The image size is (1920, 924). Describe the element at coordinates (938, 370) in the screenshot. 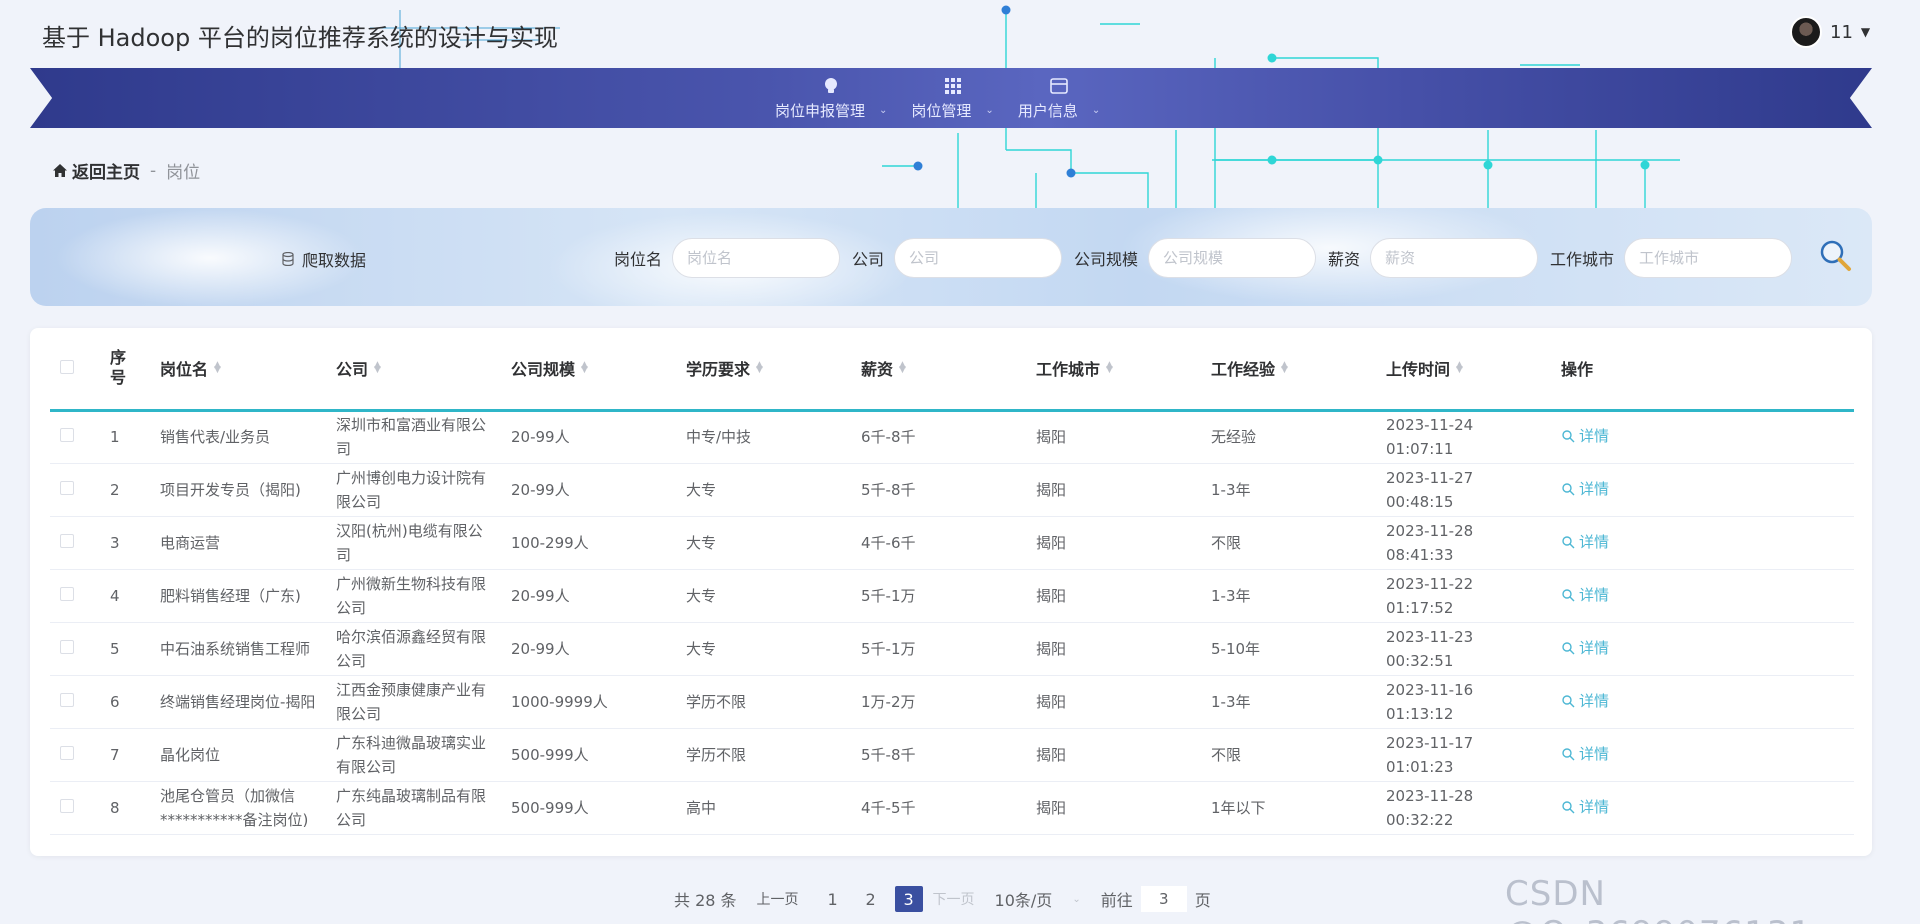

I see `header-salary: 薪资 ▲ ▼` at that location.